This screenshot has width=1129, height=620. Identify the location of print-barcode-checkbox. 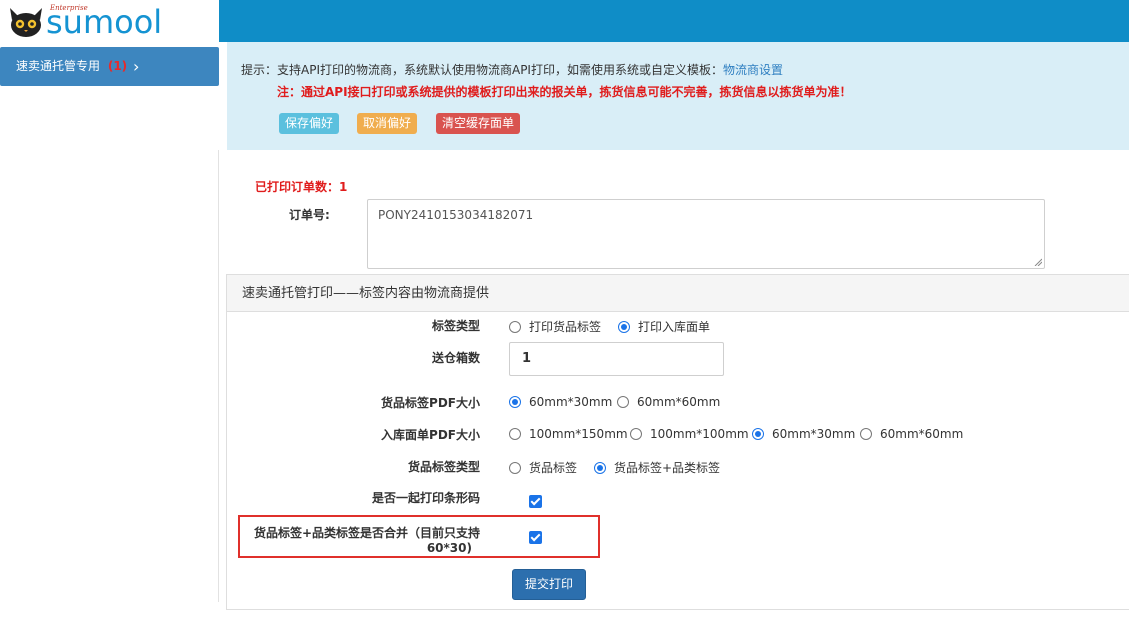
(535, 501).